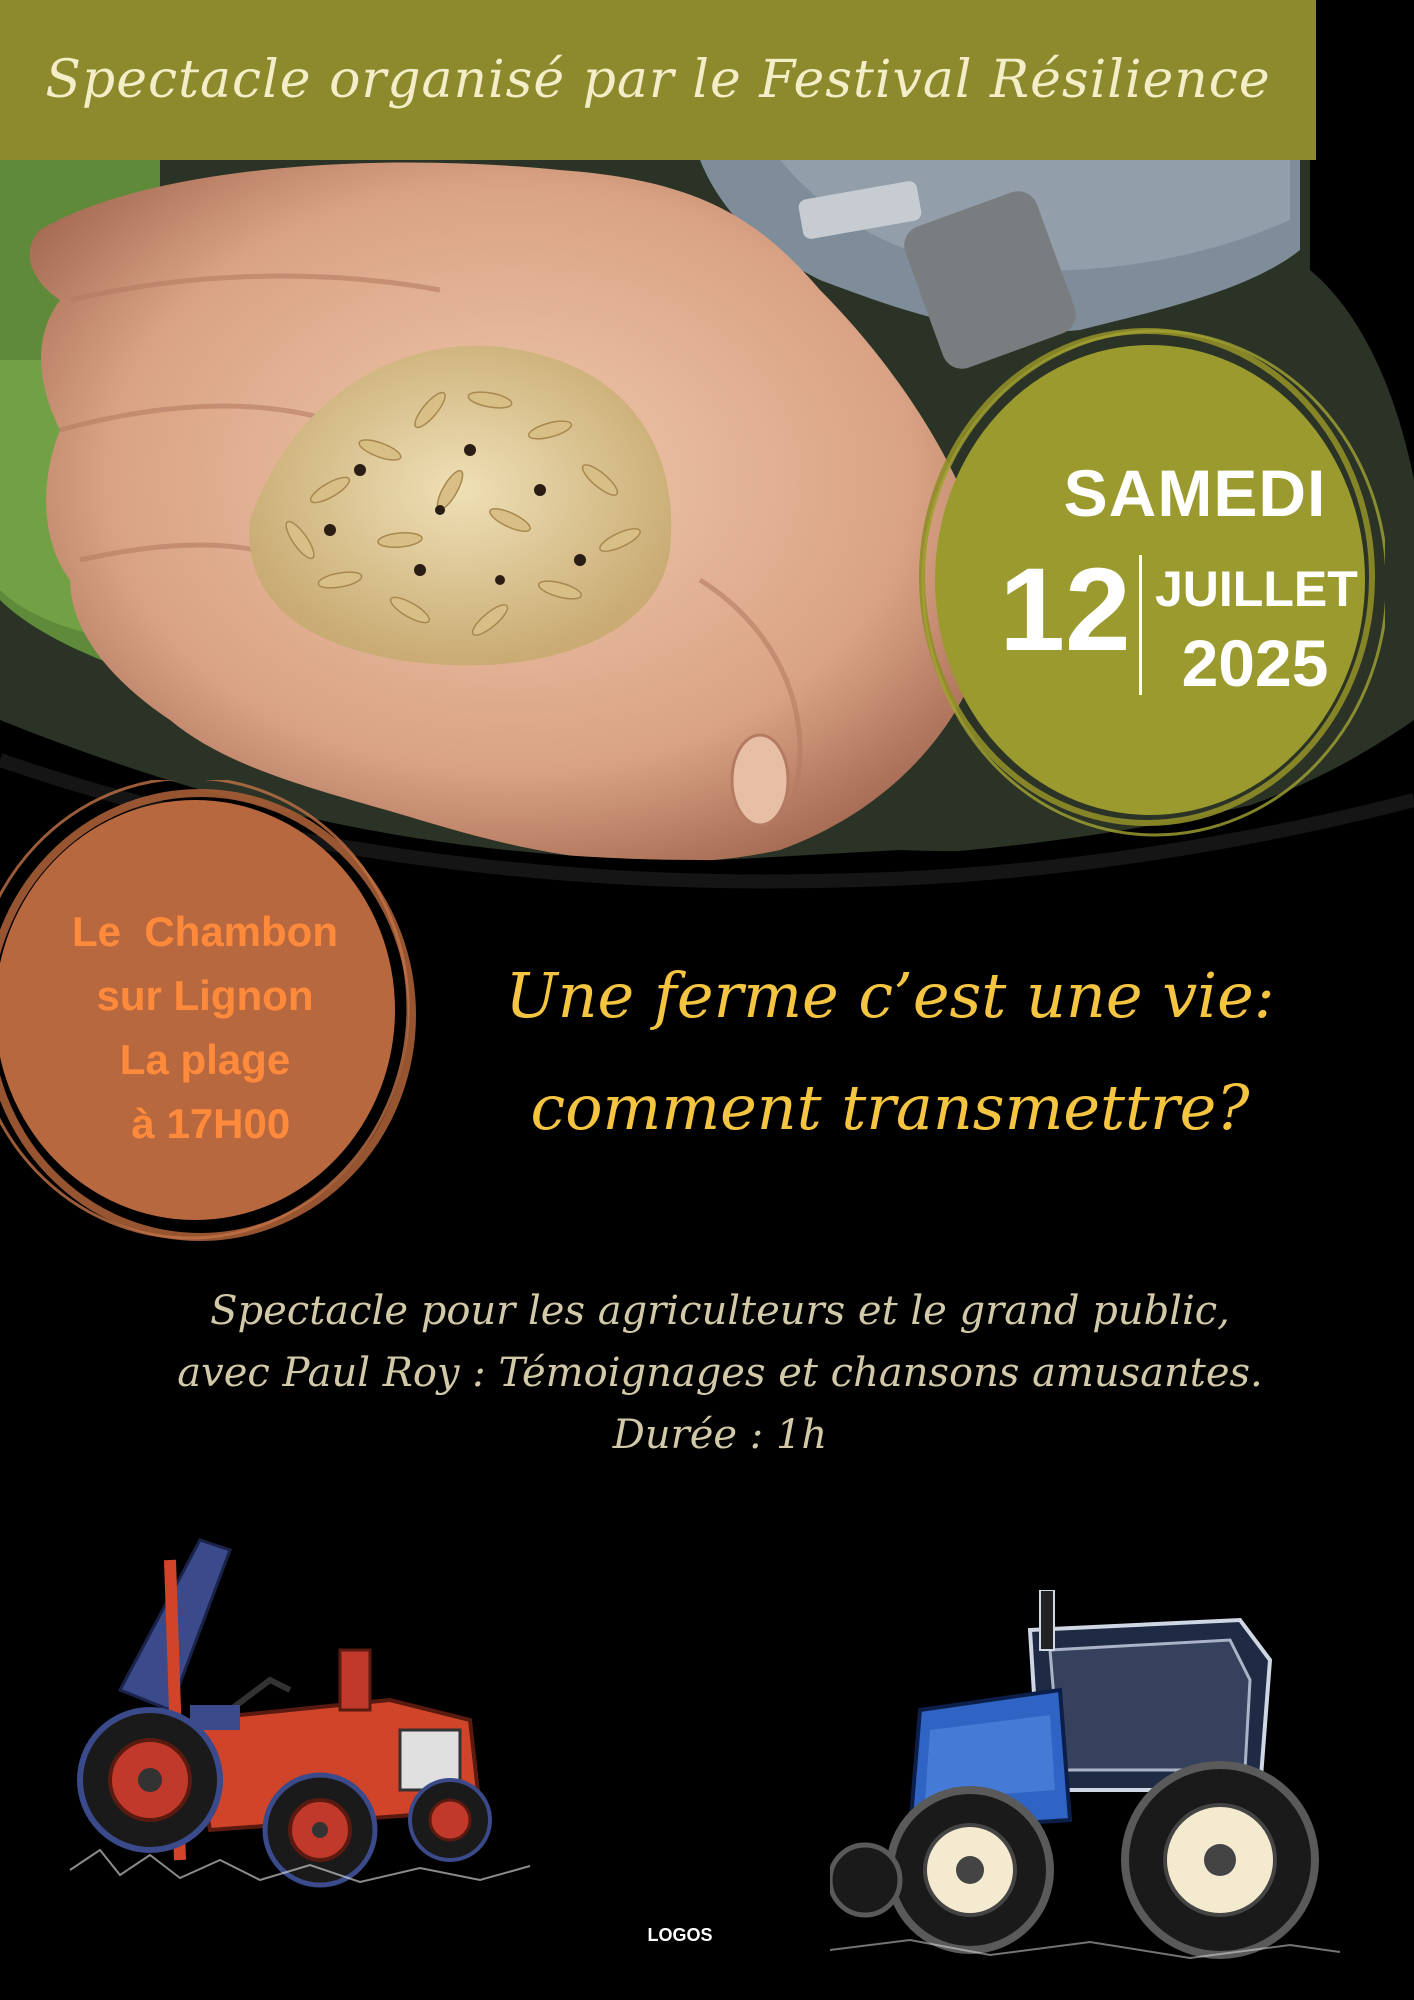 The image size is (1414, 2000). What do you see at coordinates (890, 995) in the screenshot?
I see `headline-line: Une ferme c’est une vie:` at bounding box center [890, 995].